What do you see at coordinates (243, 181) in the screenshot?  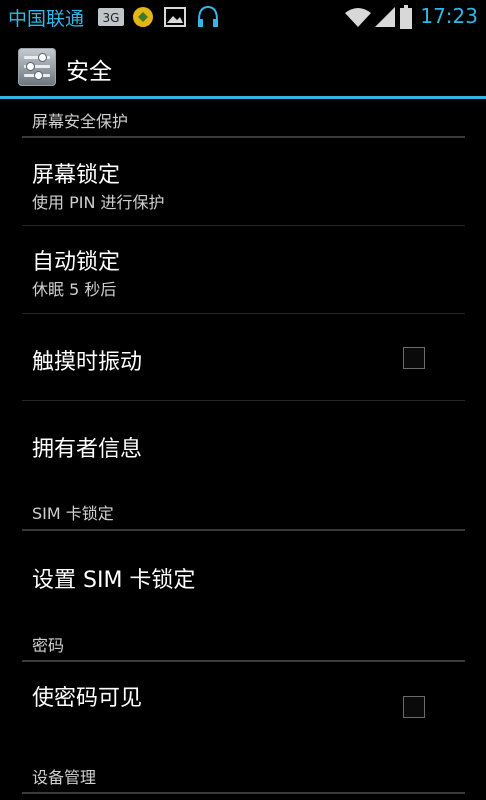 I see `pref-screen-lock: 屏幕锁定 使用 PIN 进行保护` at bounding box center [243, 181].